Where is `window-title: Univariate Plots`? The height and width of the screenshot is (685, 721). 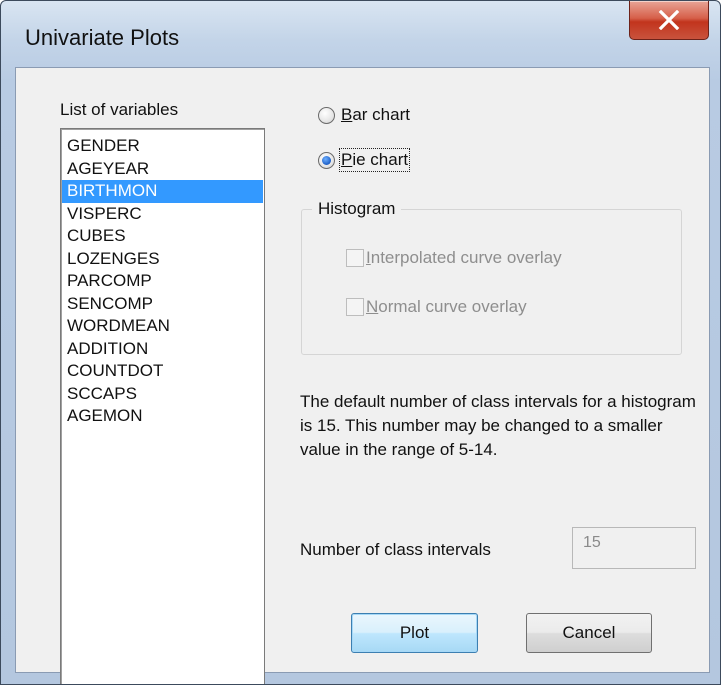 window-title: Univariate Plots is located at coordinates (102, 37).